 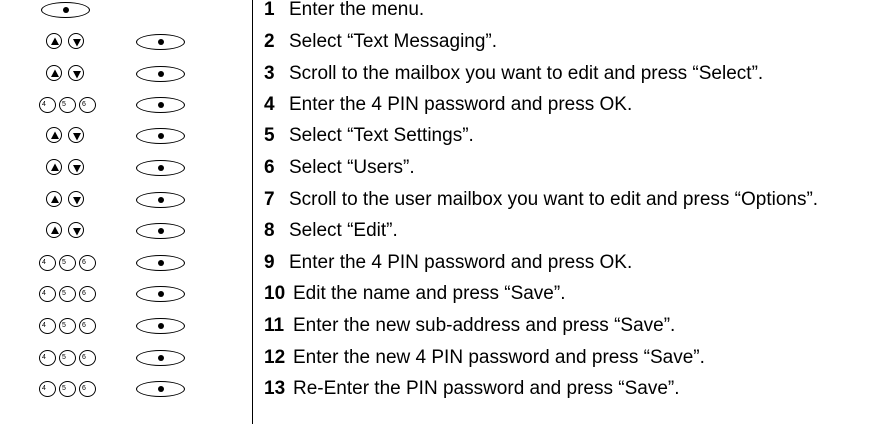 What do you see at coordinates (269, 167) in the screenshot?
I see `step-number: 6` at bounding box center [269, 167].